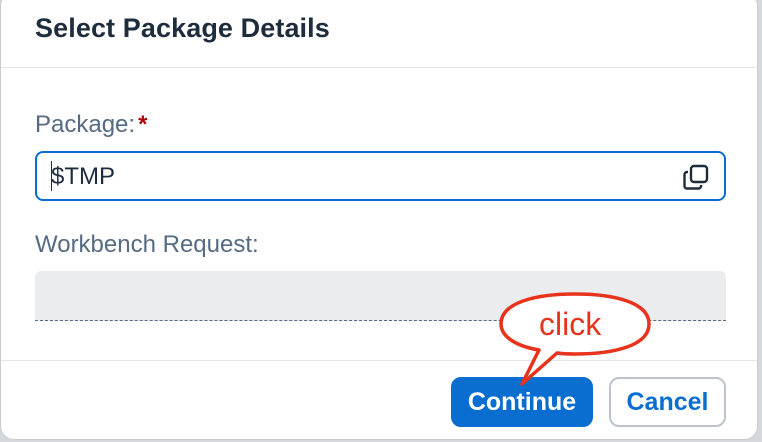 The image size is (762, 442). I want to click on package-input-value: $TMP, so click(83, 176).